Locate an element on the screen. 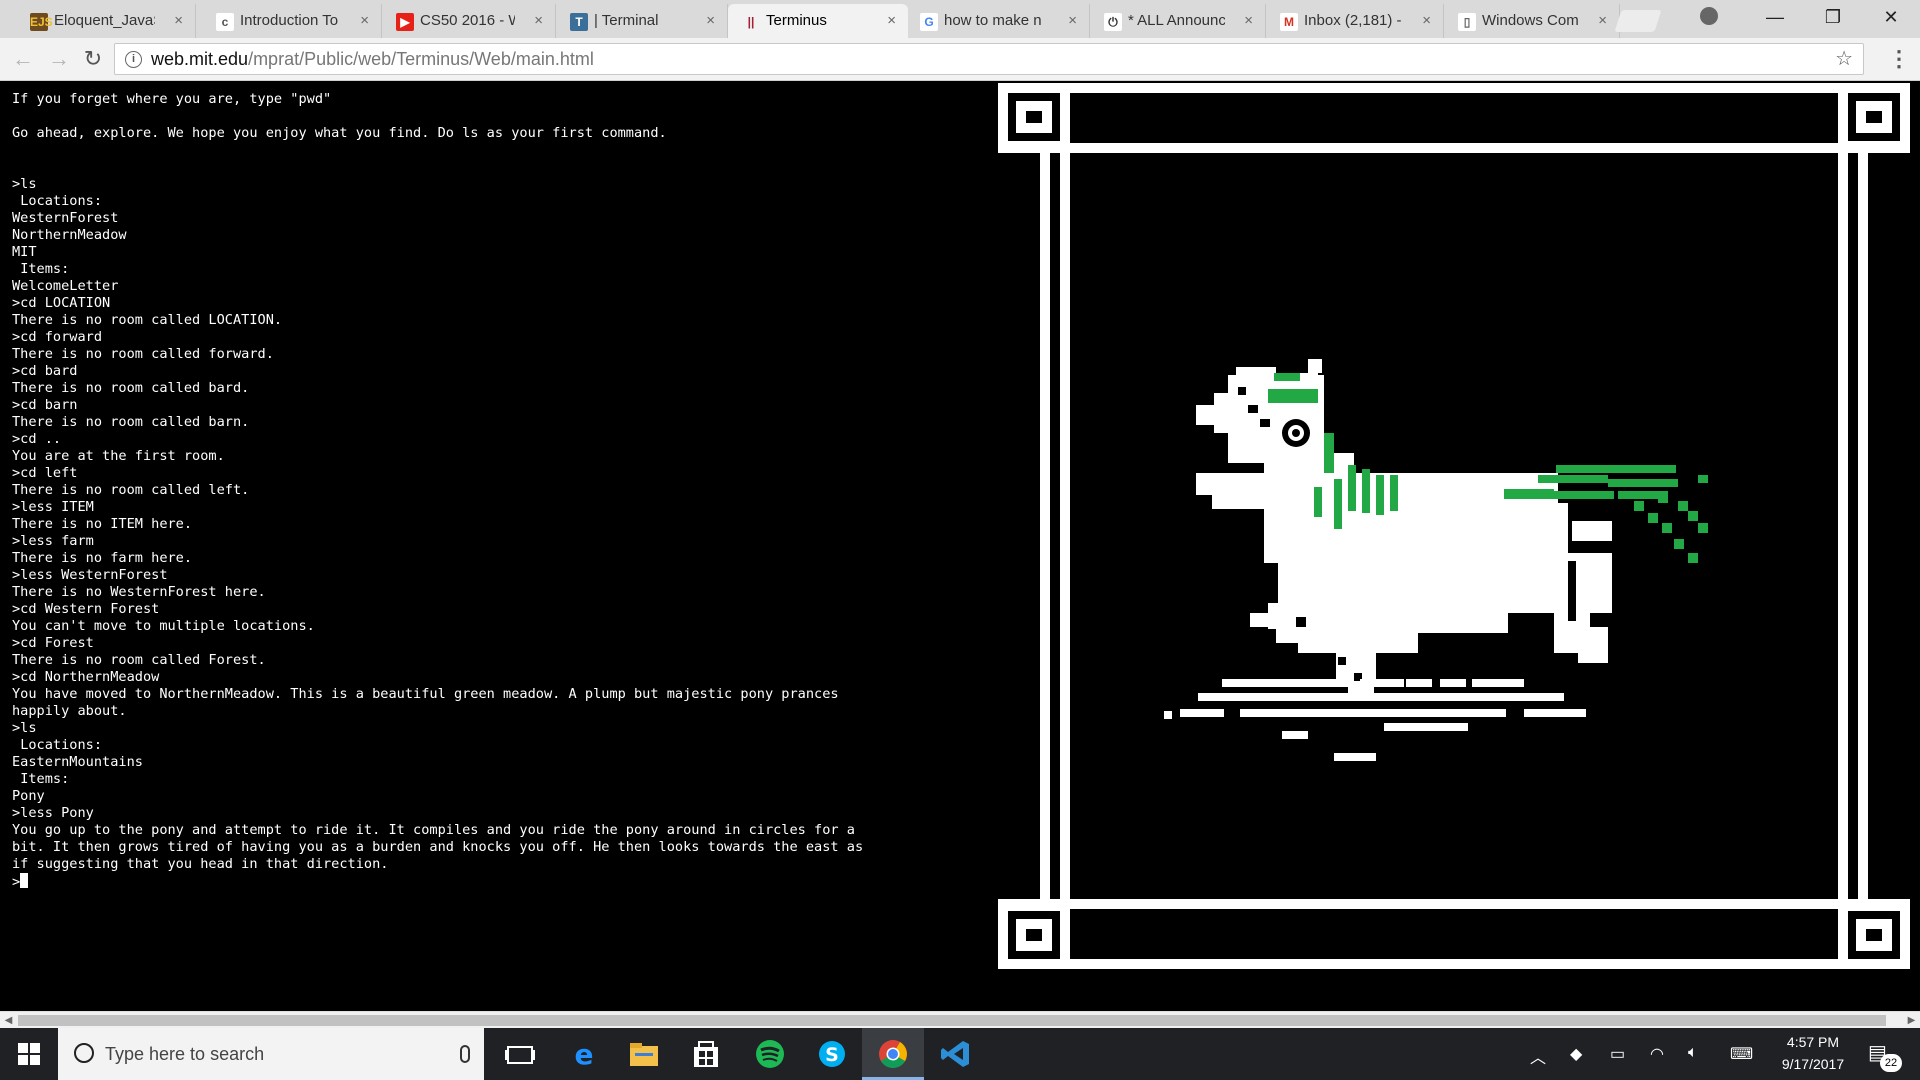 The width and height of the screenshot is (1920, 1080). tab-3: ▶ CS50 2016 - W × is located at coordinates (469, 21).